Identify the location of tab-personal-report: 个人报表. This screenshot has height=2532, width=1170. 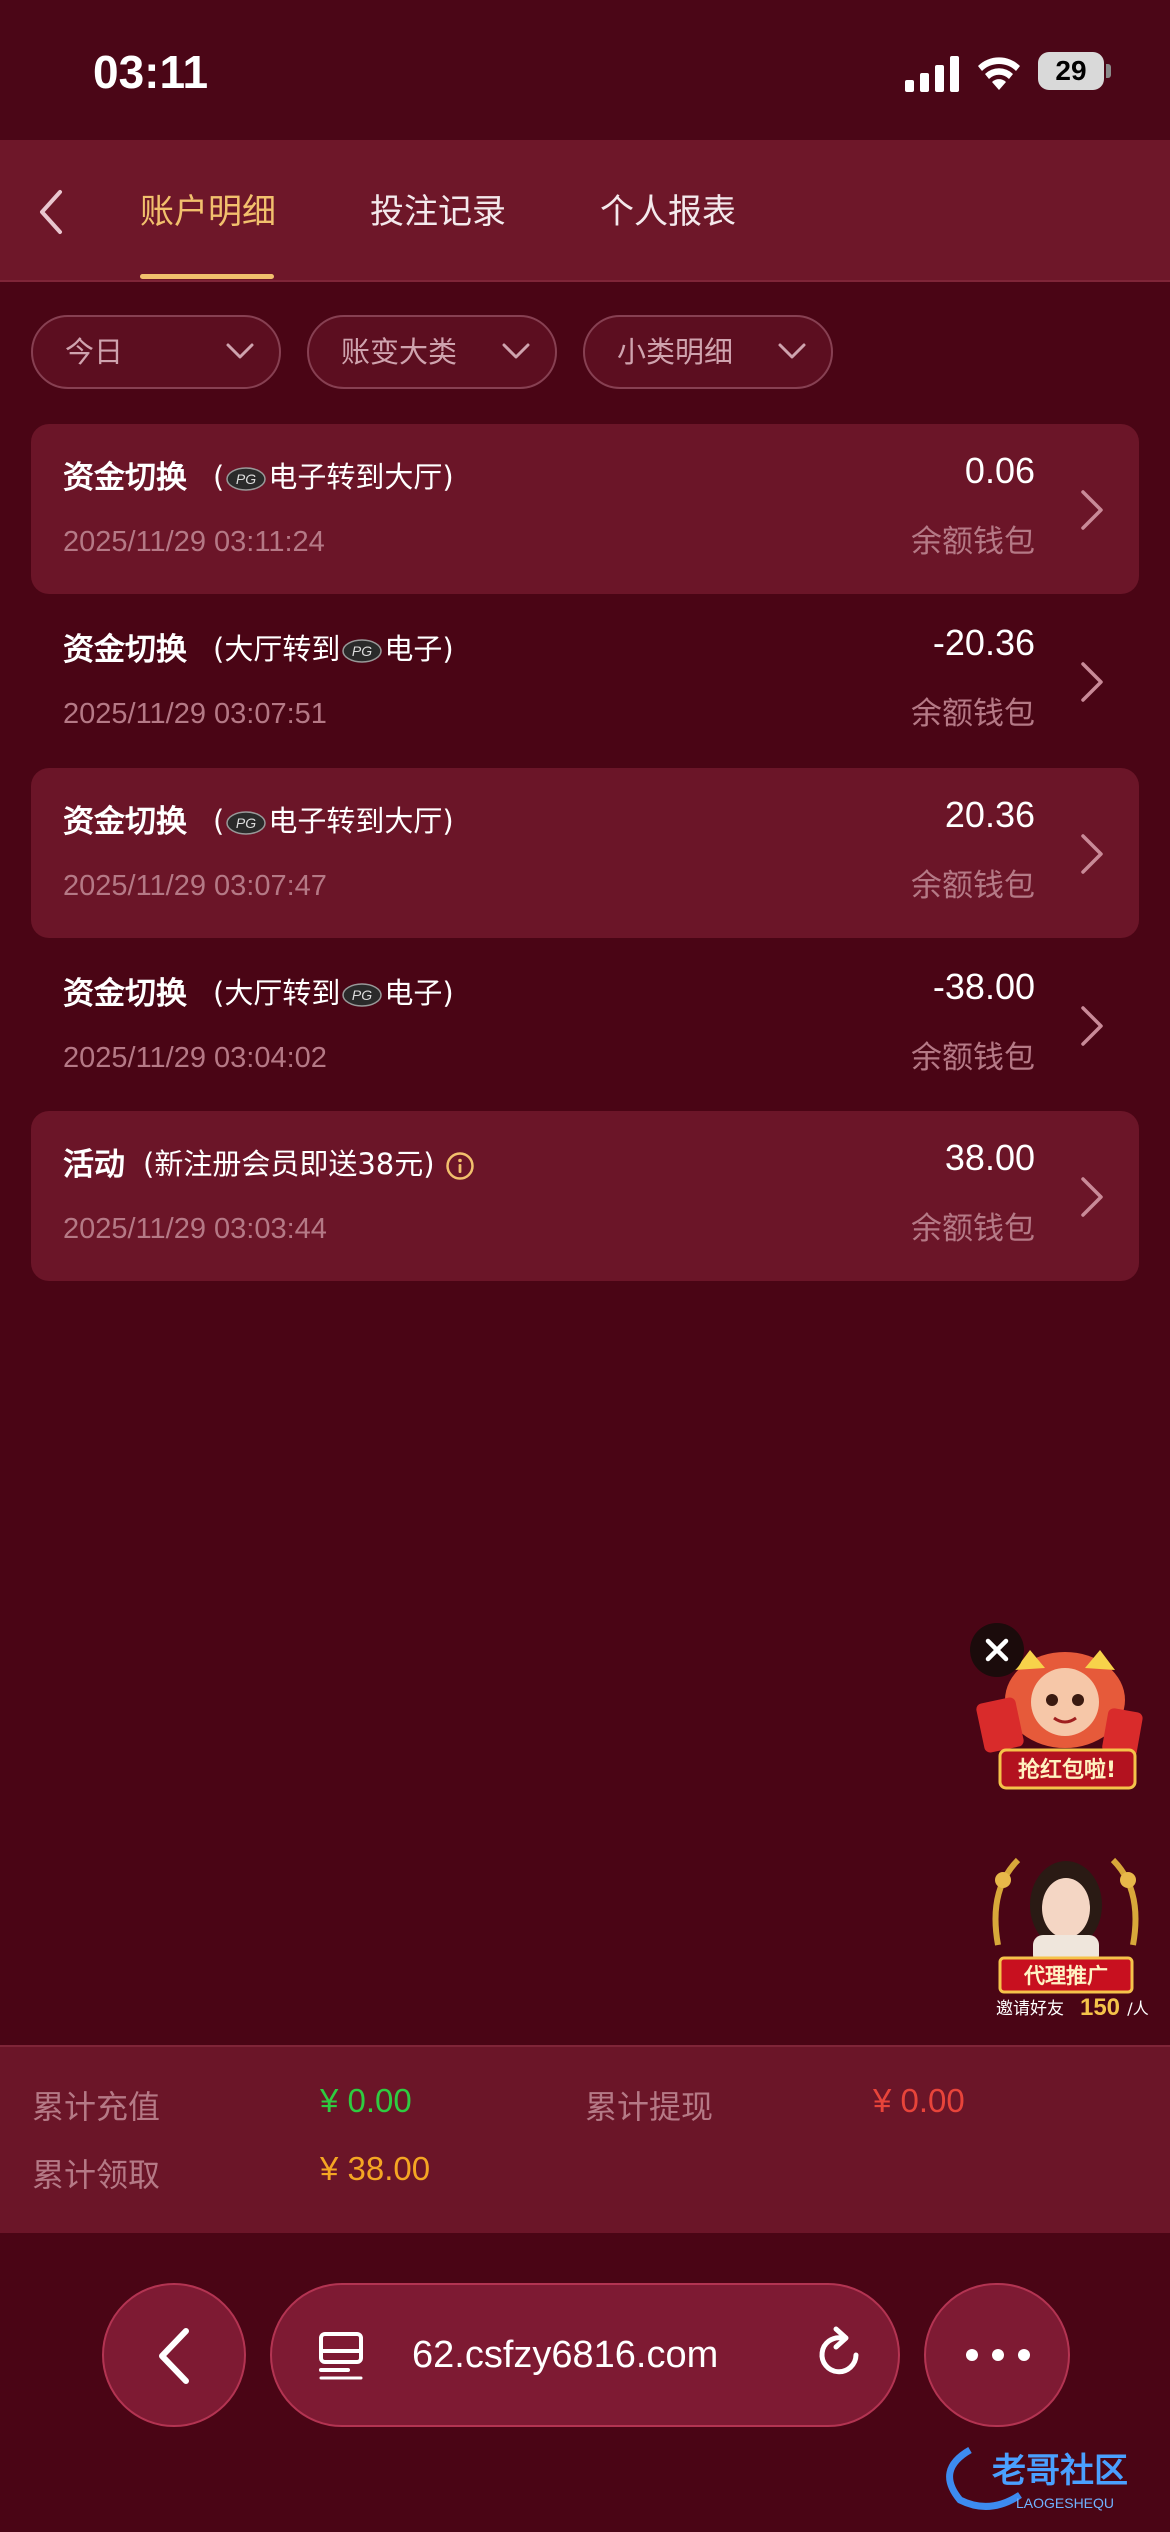
(668, 212).